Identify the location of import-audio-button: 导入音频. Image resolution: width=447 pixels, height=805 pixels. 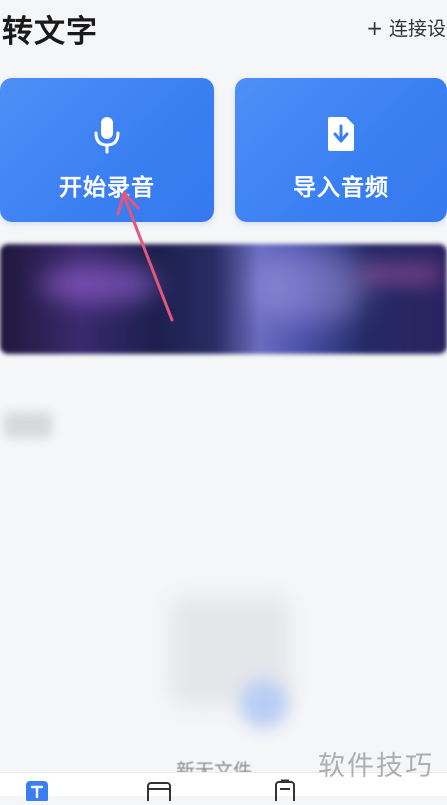
(341, 150).